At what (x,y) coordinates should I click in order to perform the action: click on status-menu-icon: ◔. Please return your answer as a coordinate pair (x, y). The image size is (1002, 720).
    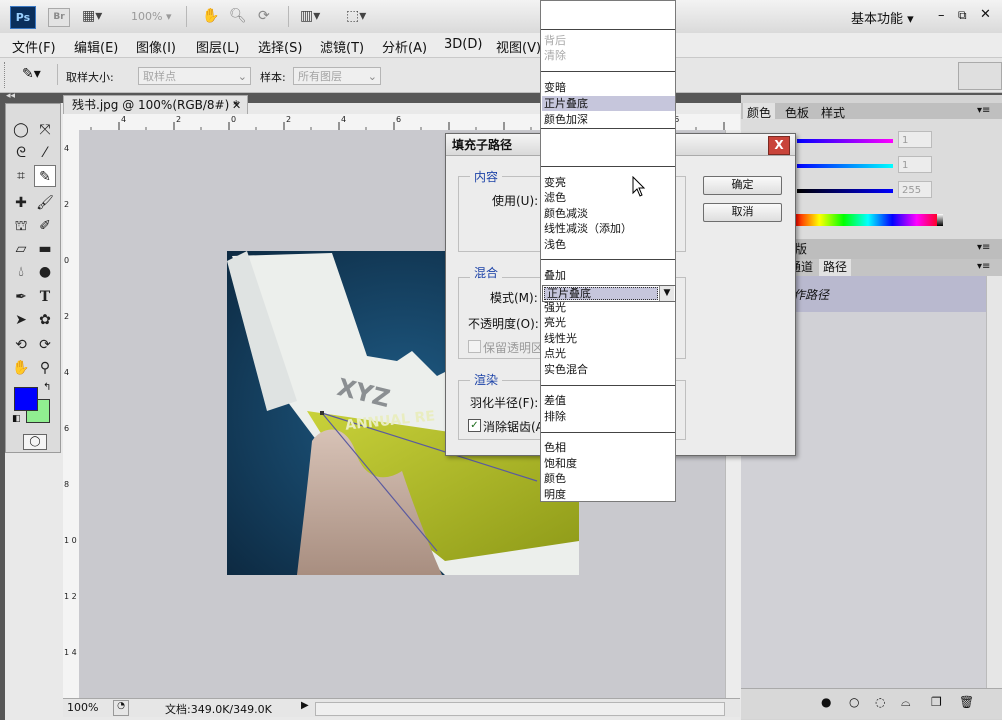
    Looking at the image, I should click on (121, 708).